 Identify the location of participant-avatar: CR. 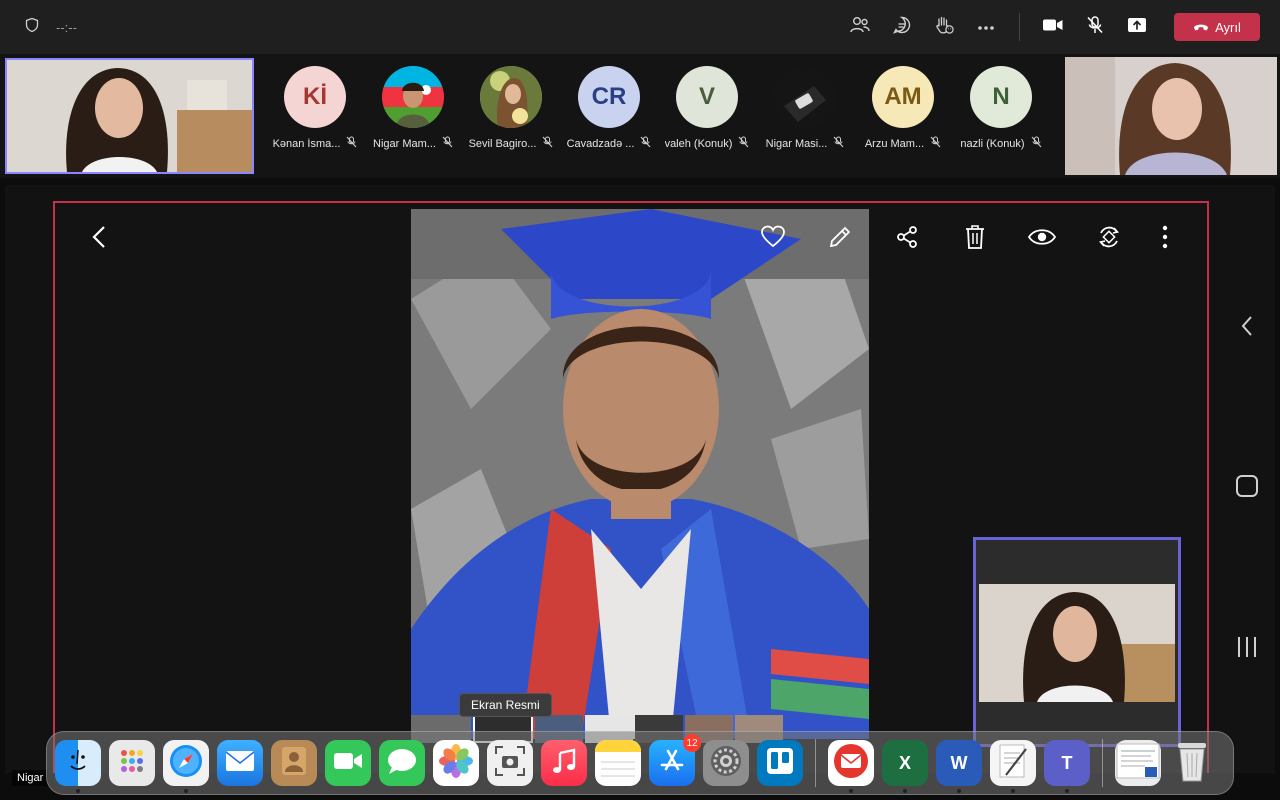
(609, 97).